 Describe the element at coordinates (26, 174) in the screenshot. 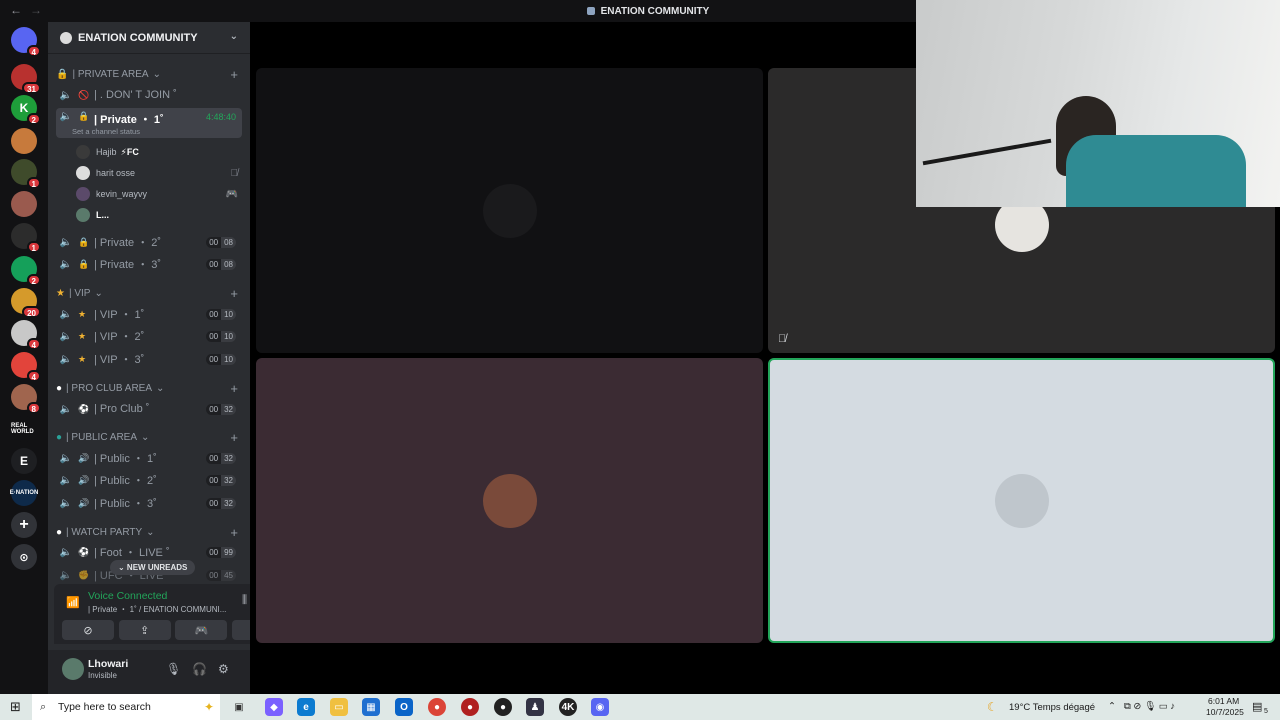

I see `server-4-icon: 1` at that location.